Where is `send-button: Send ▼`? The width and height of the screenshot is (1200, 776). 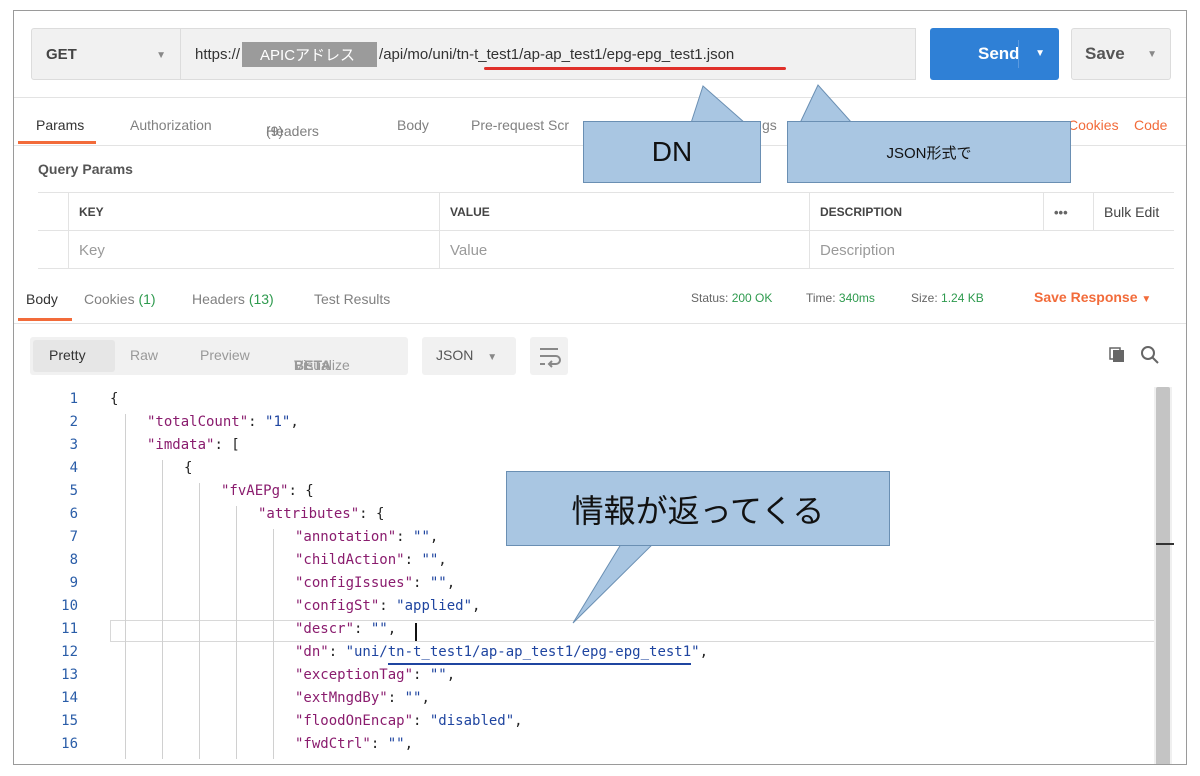
send-button: Send ▼ is located at coordinates (994, 54).